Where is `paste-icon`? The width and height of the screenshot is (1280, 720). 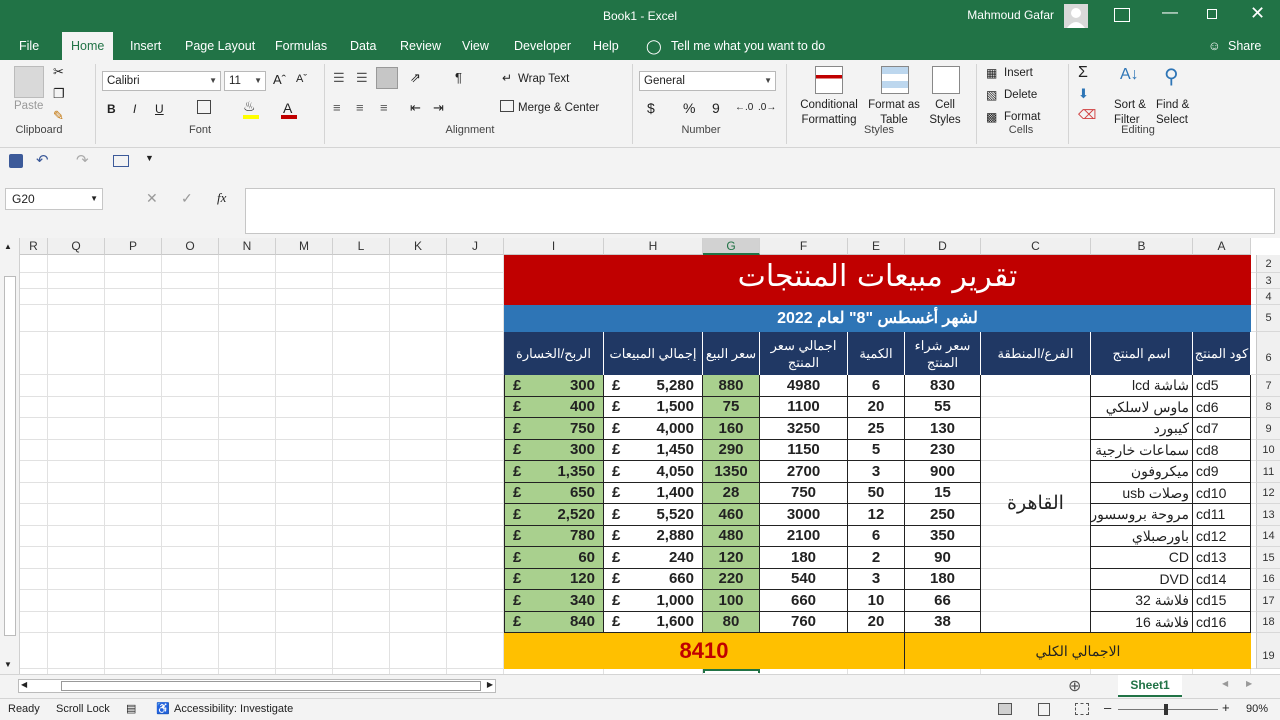
paste-icon is located at coordinates (29, 82).